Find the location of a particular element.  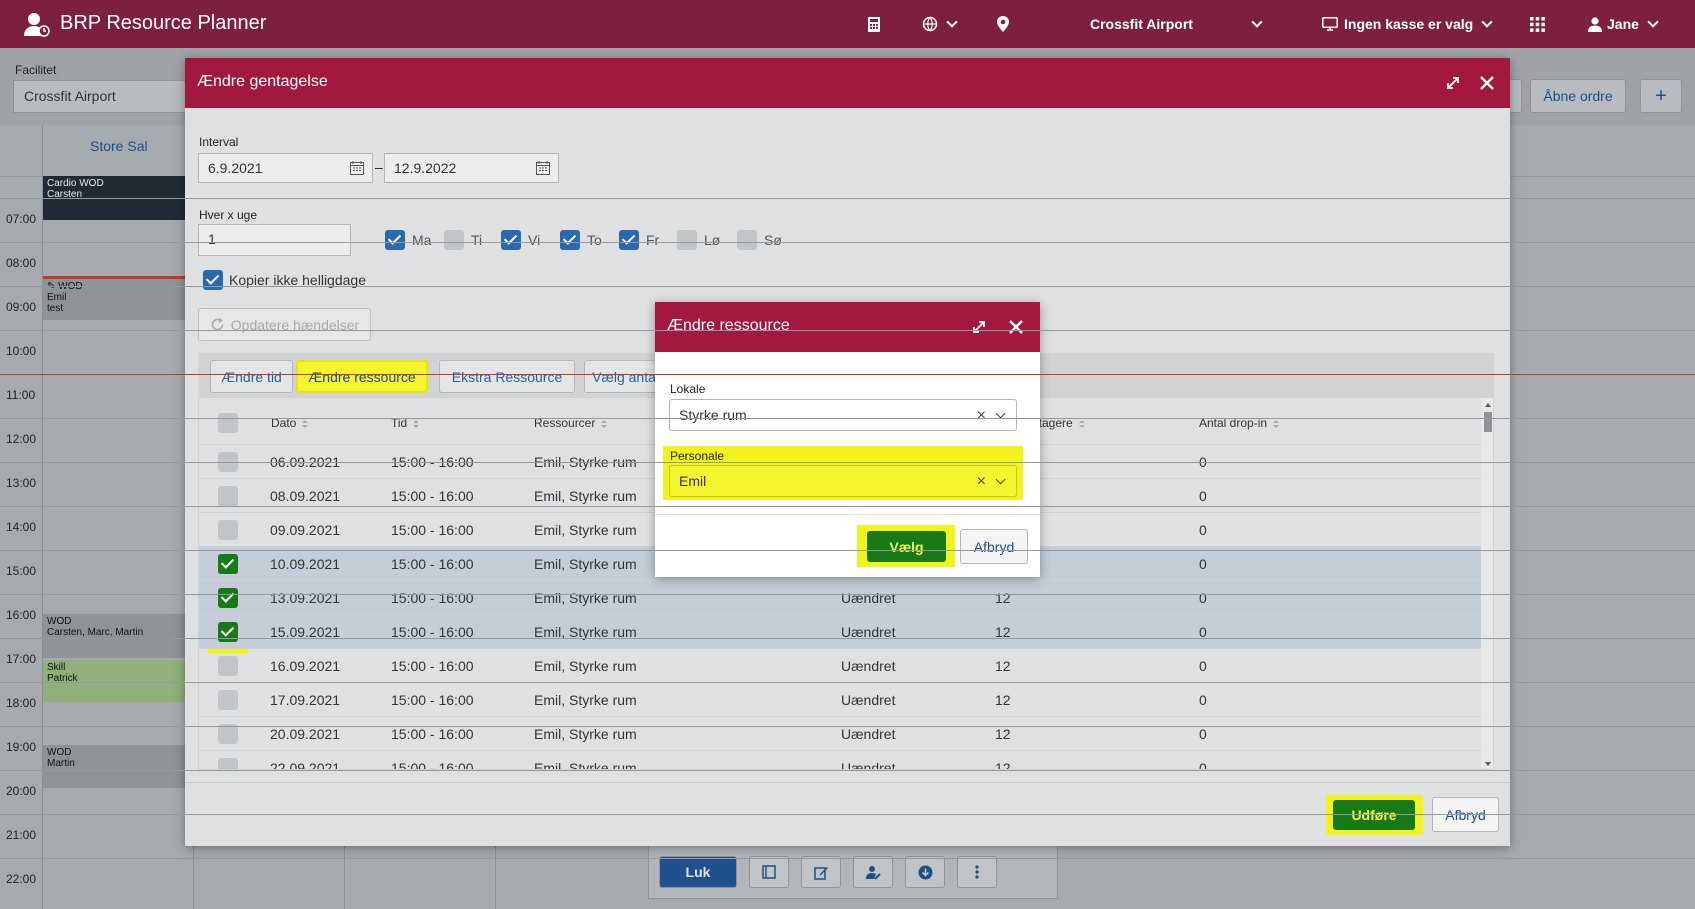

select-button: Vælg is located at coordinates (906, 546).